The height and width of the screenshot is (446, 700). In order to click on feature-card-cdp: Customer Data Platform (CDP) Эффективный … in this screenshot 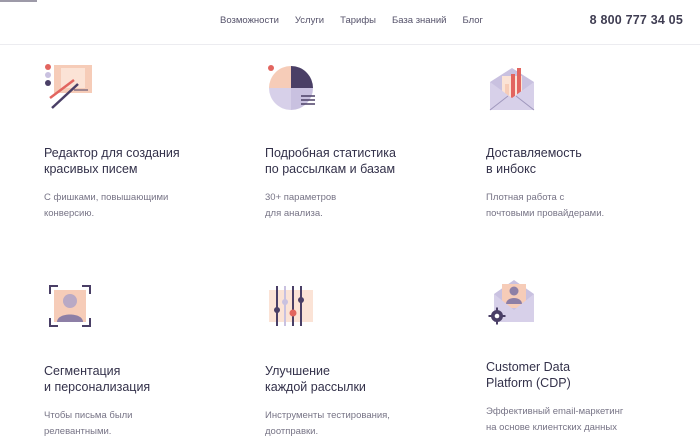, I will do `click(581, 356)`.